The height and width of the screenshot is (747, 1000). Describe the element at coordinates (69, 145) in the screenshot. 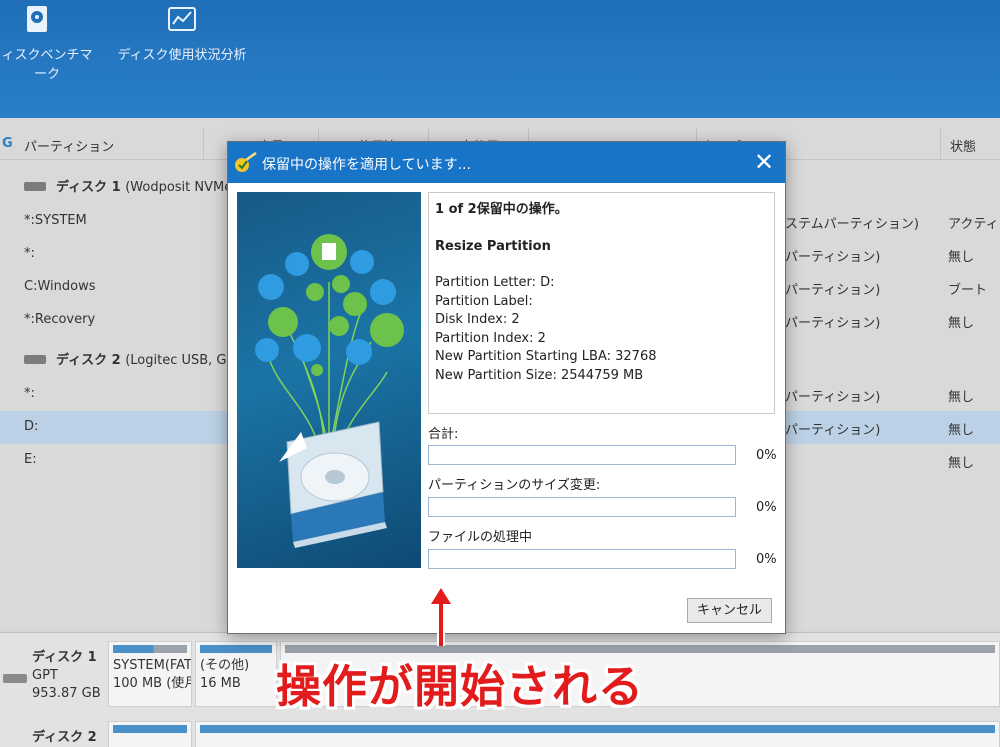

I see `col-partition: パーティション` at that location.